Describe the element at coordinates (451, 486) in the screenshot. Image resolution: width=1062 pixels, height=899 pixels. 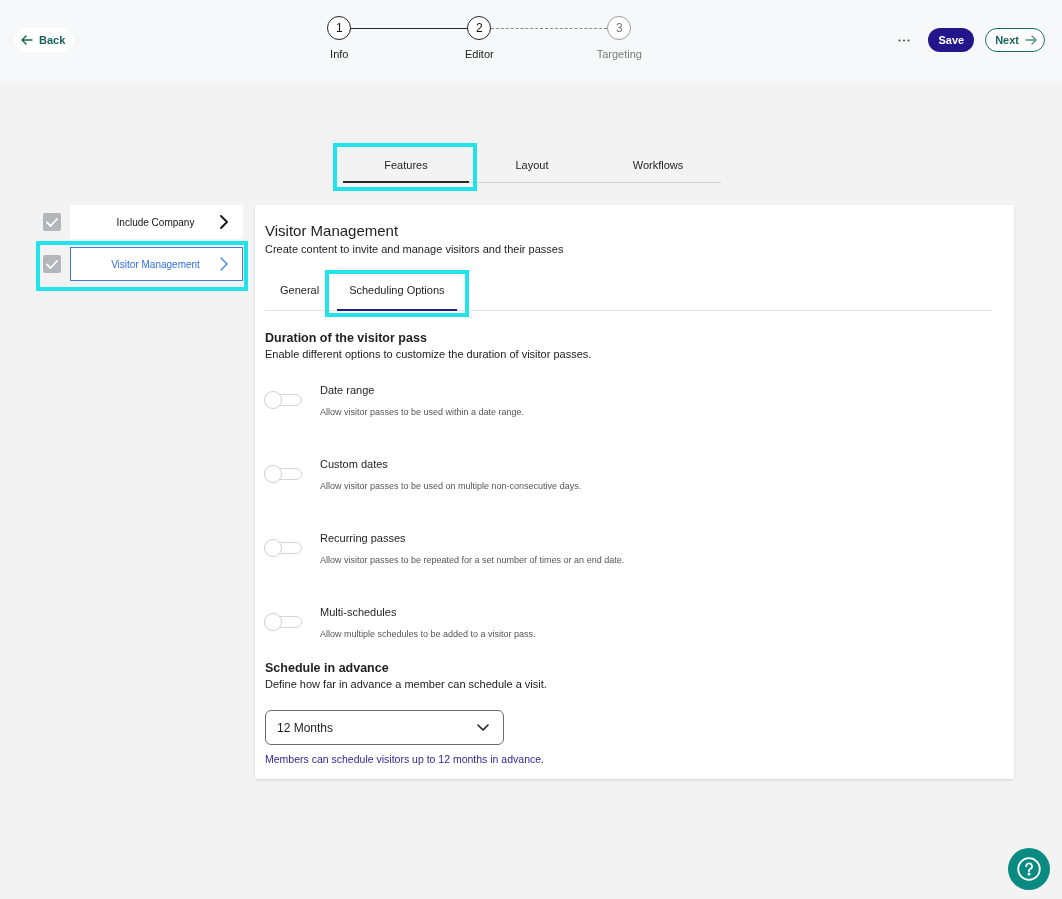
I see `option-description: Allow visitor passes to be used on multiple non-consecutive days.` at that location.